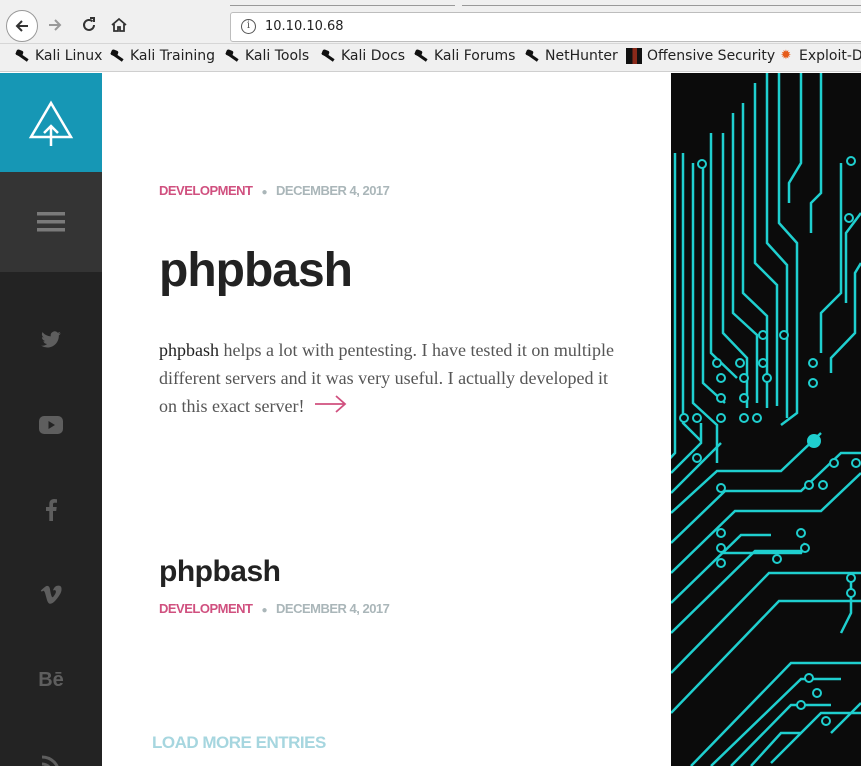 The height and width of the screenshot is (766, 861). I want to click on youtube-icon, so click(51, 425).